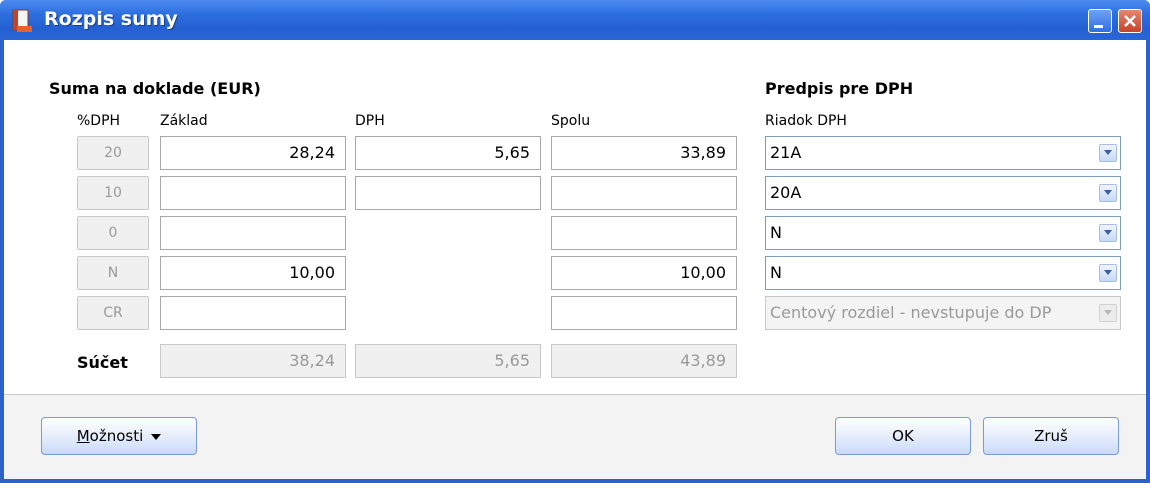 This screenshot has width=1150, height=483. What do you see at coordinates (943, 193) in the screenshot?
I see `riadok-dph-select-2: 20A` at bounding box center [943, 193].